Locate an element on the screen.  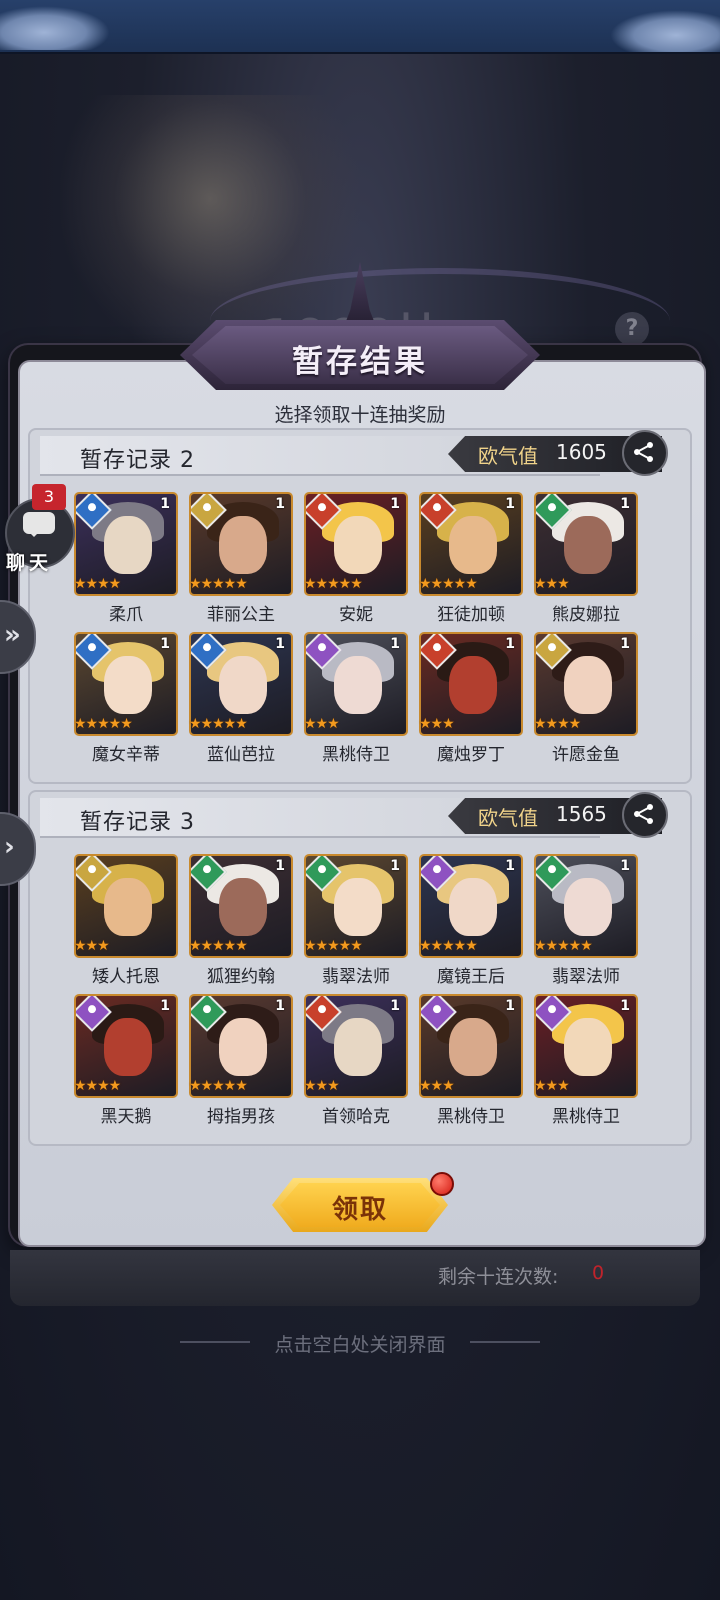
hero-card: 1 ★★★★ 柔爪 is located at coordinates (126, 563).